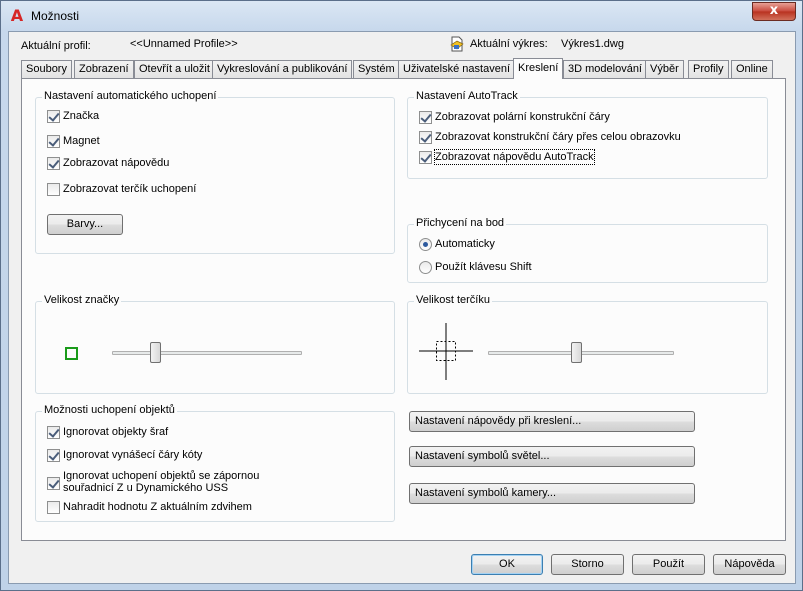  I want to click on tab-3d-modelovani: 3D modelování, so click(605, 69).